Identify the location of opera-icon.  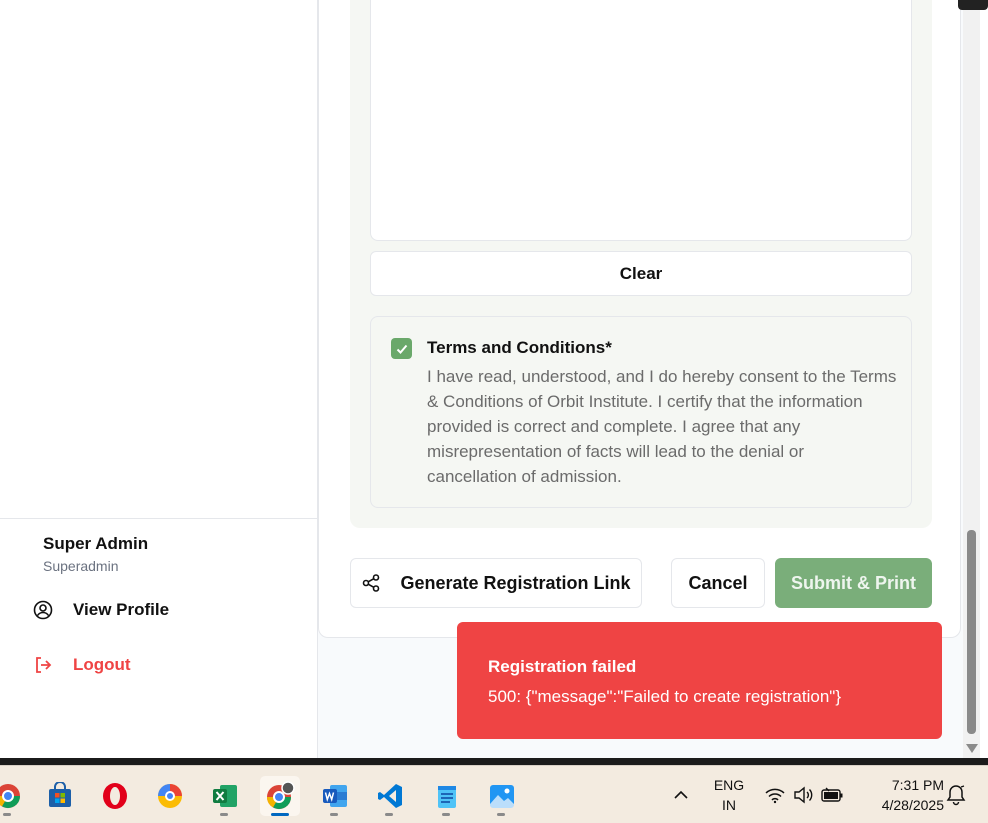
(115, 796).